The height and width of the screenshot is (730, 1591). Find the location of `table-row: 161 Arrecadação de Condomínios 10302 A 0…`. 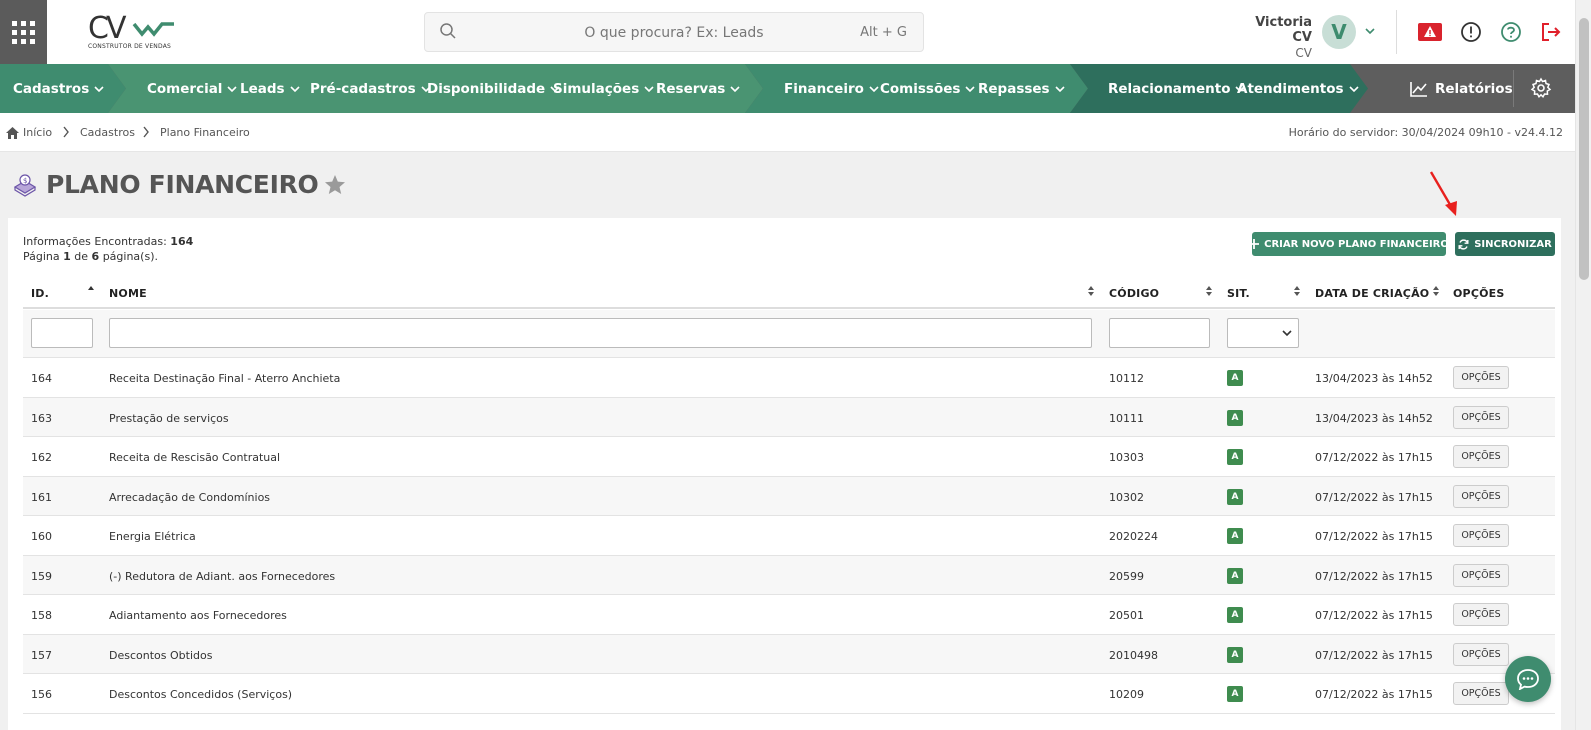

table-row: 161 Arrecadação de Condomínios 10302 A 0… is located at coordinates (789, 496).